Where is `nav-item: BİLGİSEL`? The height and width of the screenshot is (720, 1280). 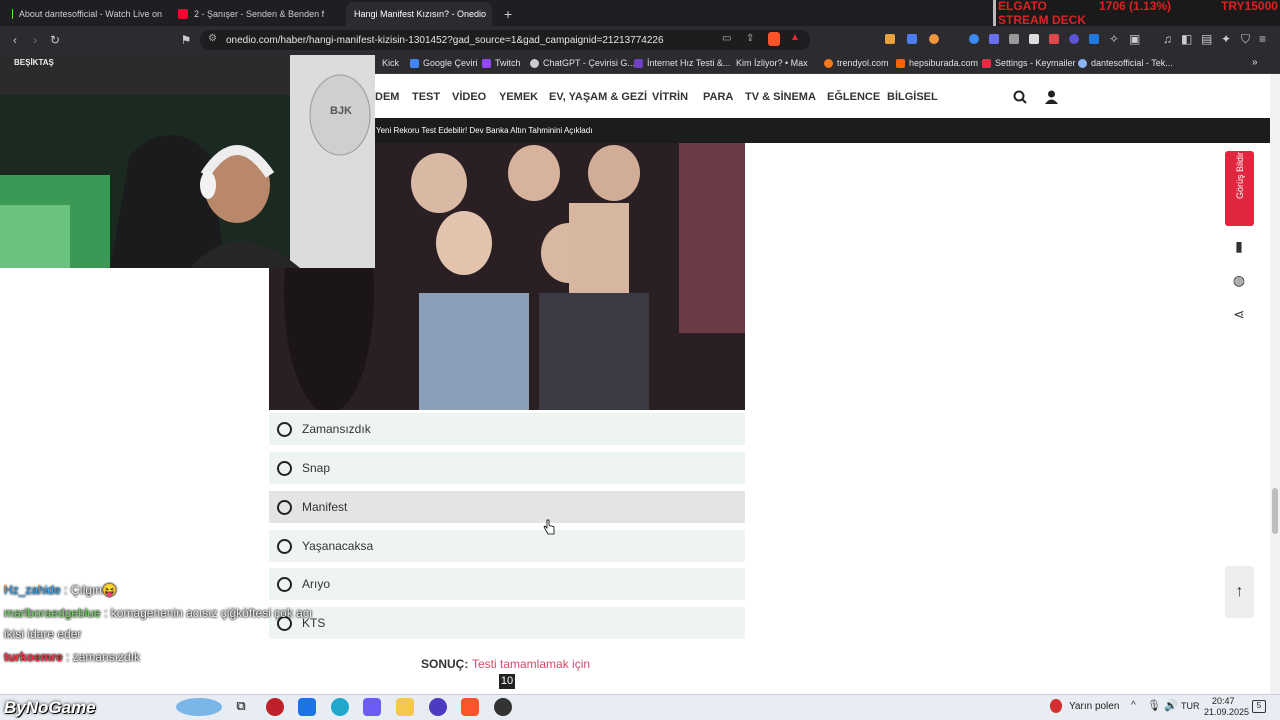
nav-item: BİLGİSEL is located at coordinates (912, 97).